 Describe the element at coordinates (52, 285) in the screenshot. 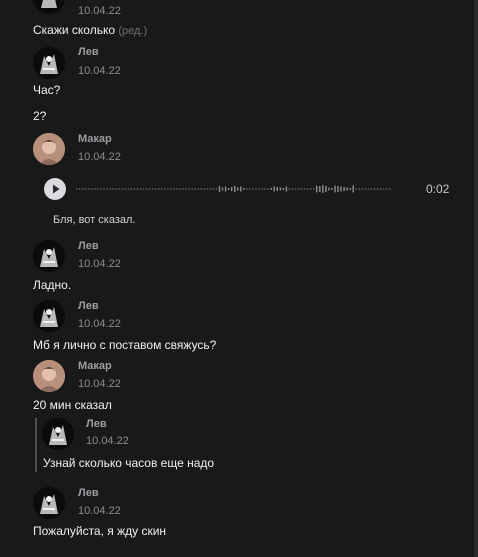

I see `message-text: Ладно.` at that location.